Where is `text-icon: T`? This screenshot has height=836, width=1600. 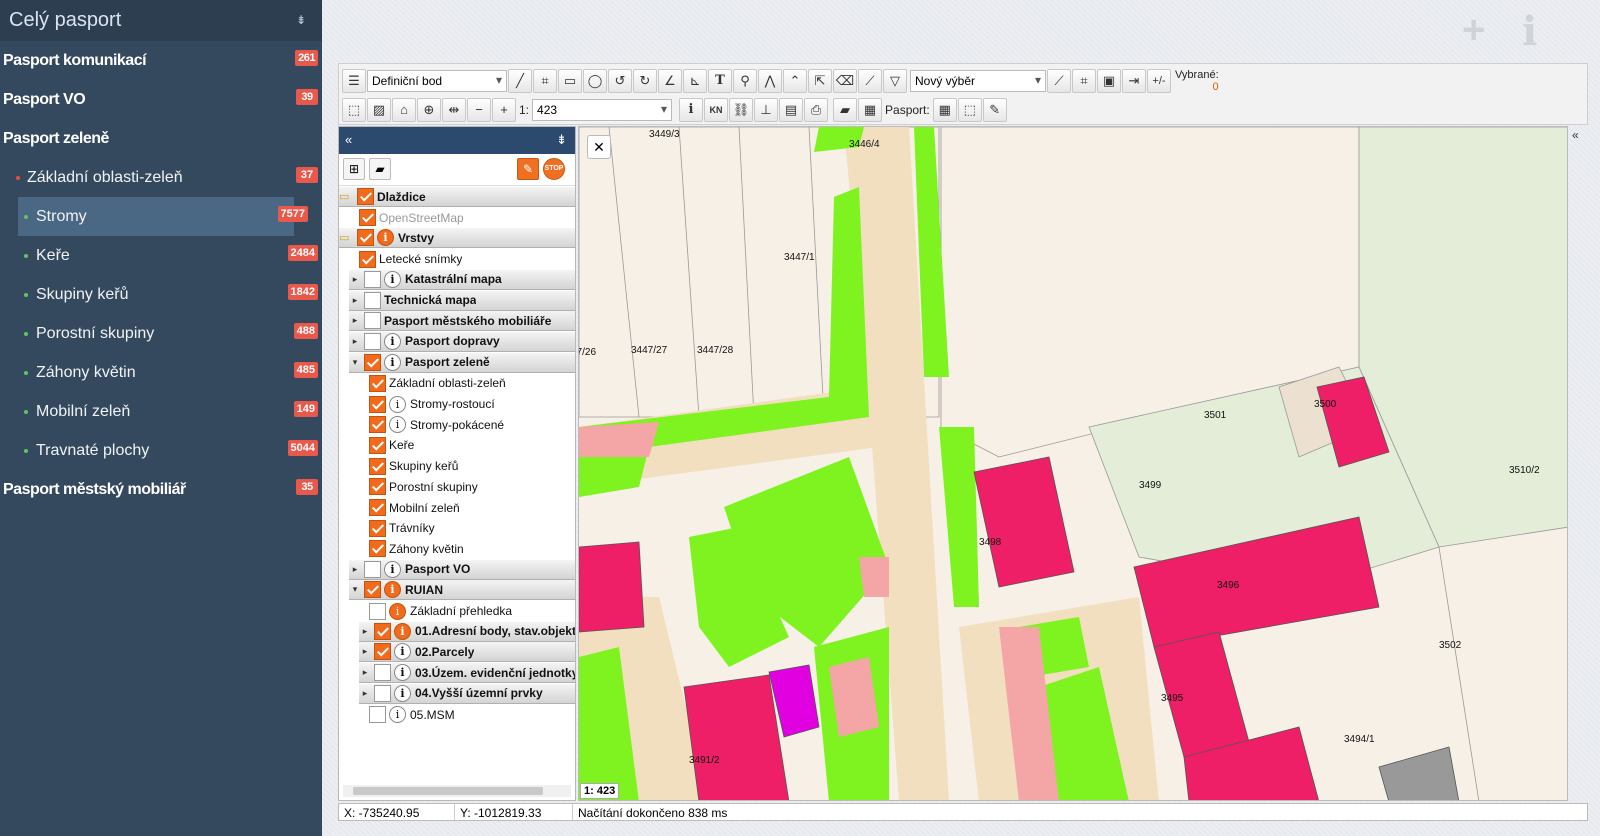
text-icon: T is located at coordinates (720, 80).